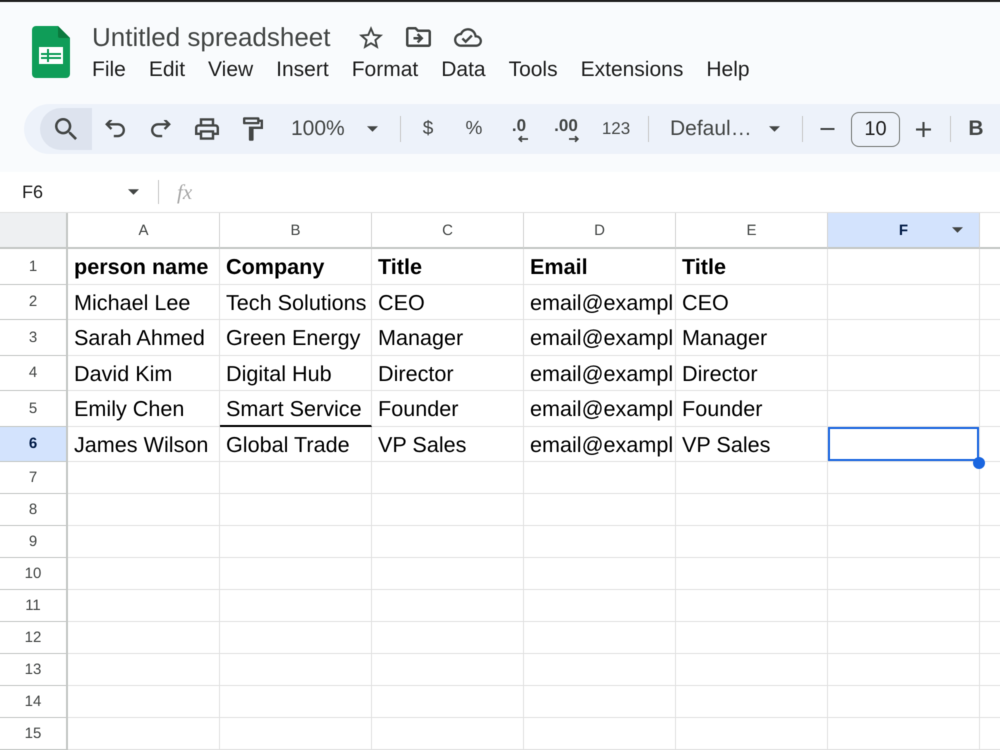 The height and width of the screenshot is (750, 1000). Describe the element at coordinates (109, 70) in the screenshot. I see `menu-item: File` at that location.